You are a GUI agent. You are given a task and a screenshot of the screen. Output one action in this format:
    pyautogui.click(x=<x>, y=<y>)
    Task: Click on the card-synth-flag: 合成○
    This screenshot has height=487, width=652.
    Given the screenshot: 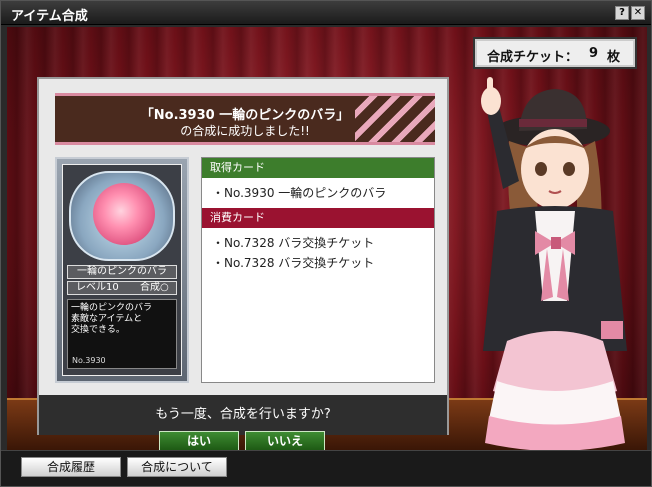 What is the action you would take?
    pyautogui.click(x=154, y=287)
    